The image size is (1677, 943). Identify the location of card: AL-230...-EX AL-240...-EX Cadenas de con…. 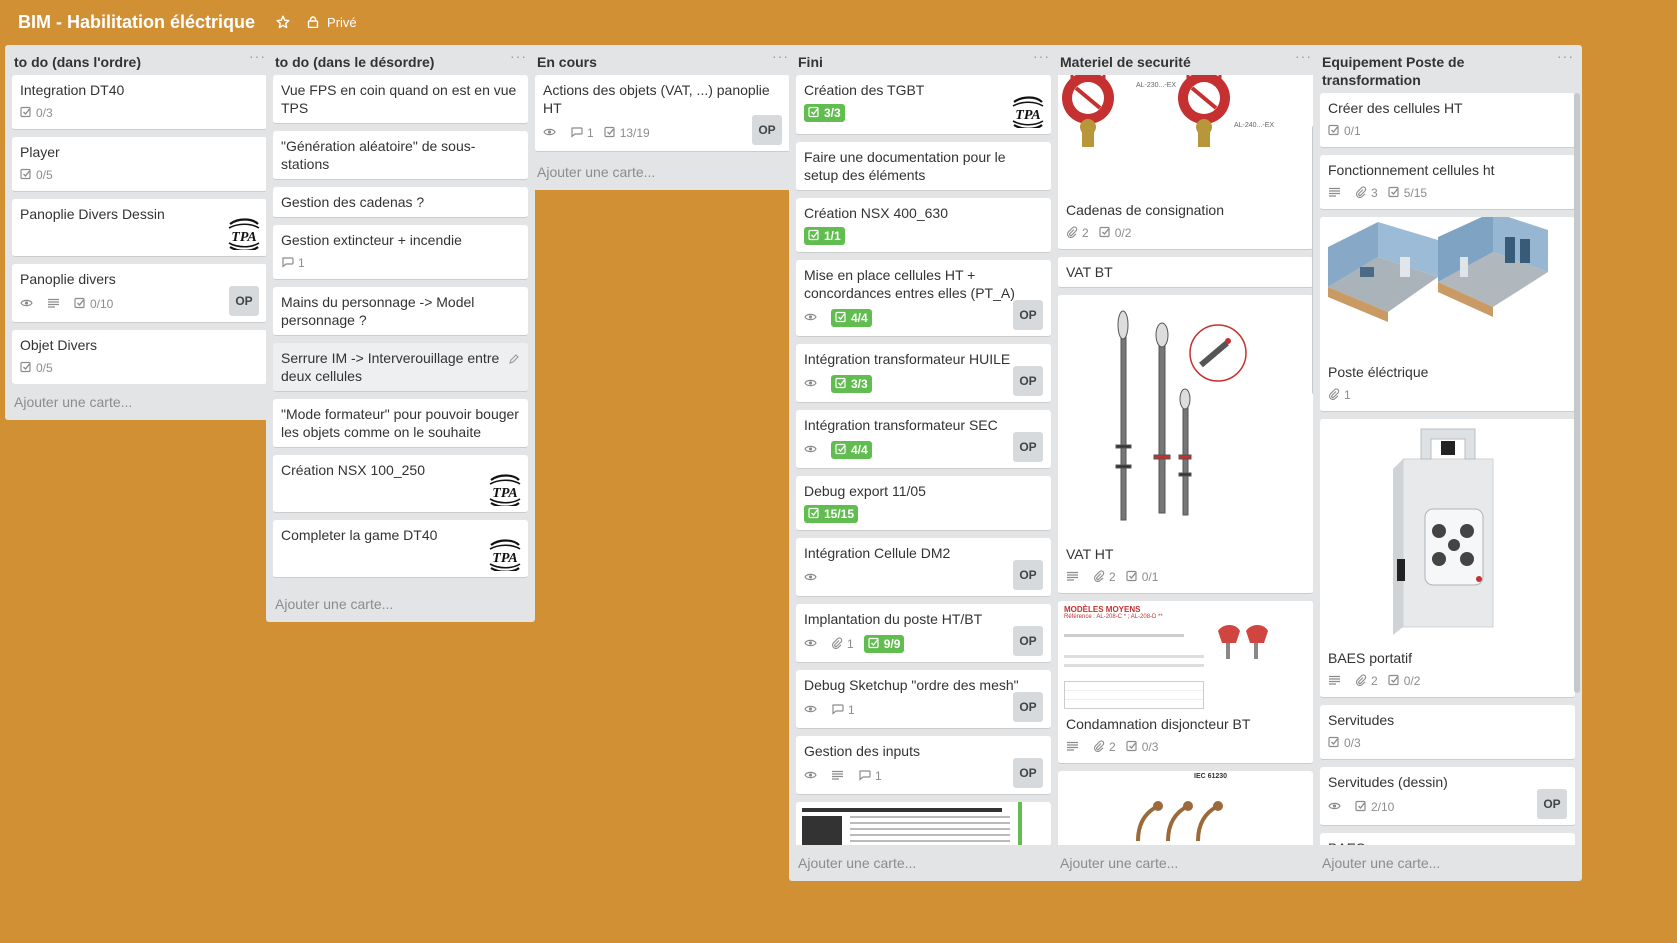
(1185, 162).